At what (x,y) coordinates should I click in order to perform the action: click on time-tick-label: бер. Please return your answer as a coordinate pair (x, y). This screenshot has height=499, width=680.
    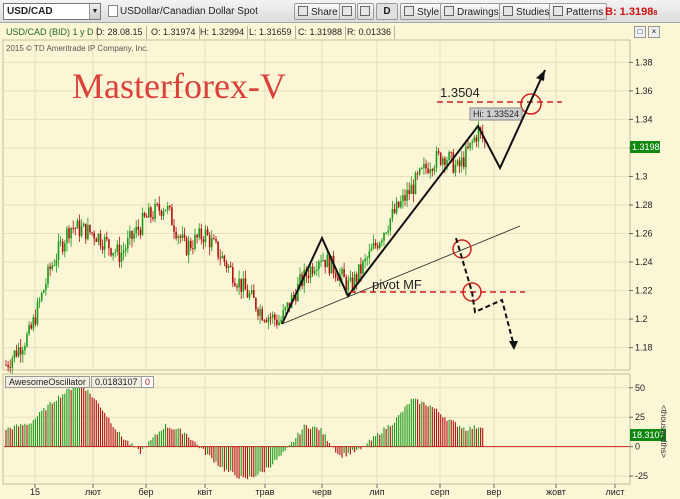
    Looking at the image, I should click on (145, 492).